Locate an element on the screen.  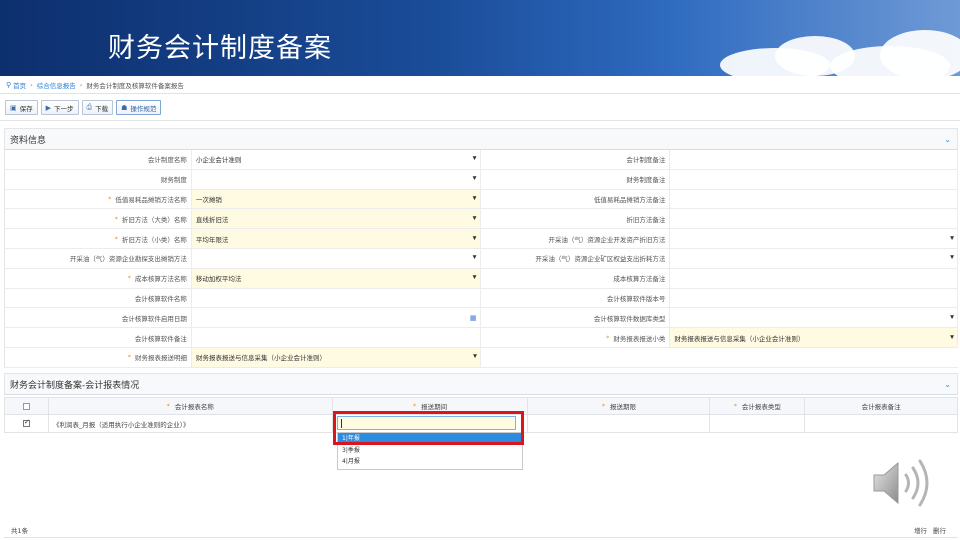
location-pin-icon: ⚲ is located at coordinates (9, 85).